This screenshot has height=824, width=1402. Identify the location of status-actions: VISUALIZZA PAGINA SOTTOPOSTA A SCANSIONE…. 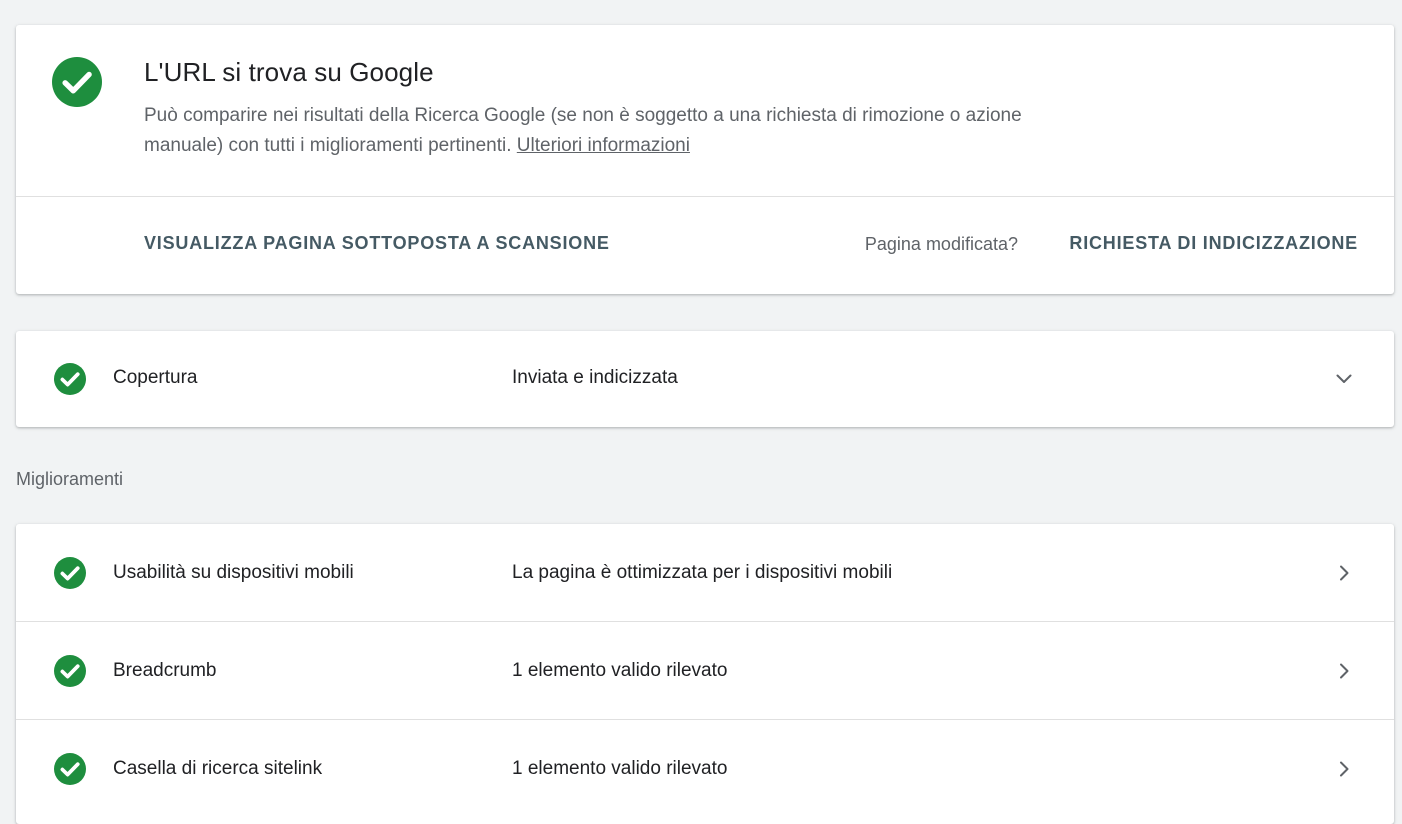
(705, 245).